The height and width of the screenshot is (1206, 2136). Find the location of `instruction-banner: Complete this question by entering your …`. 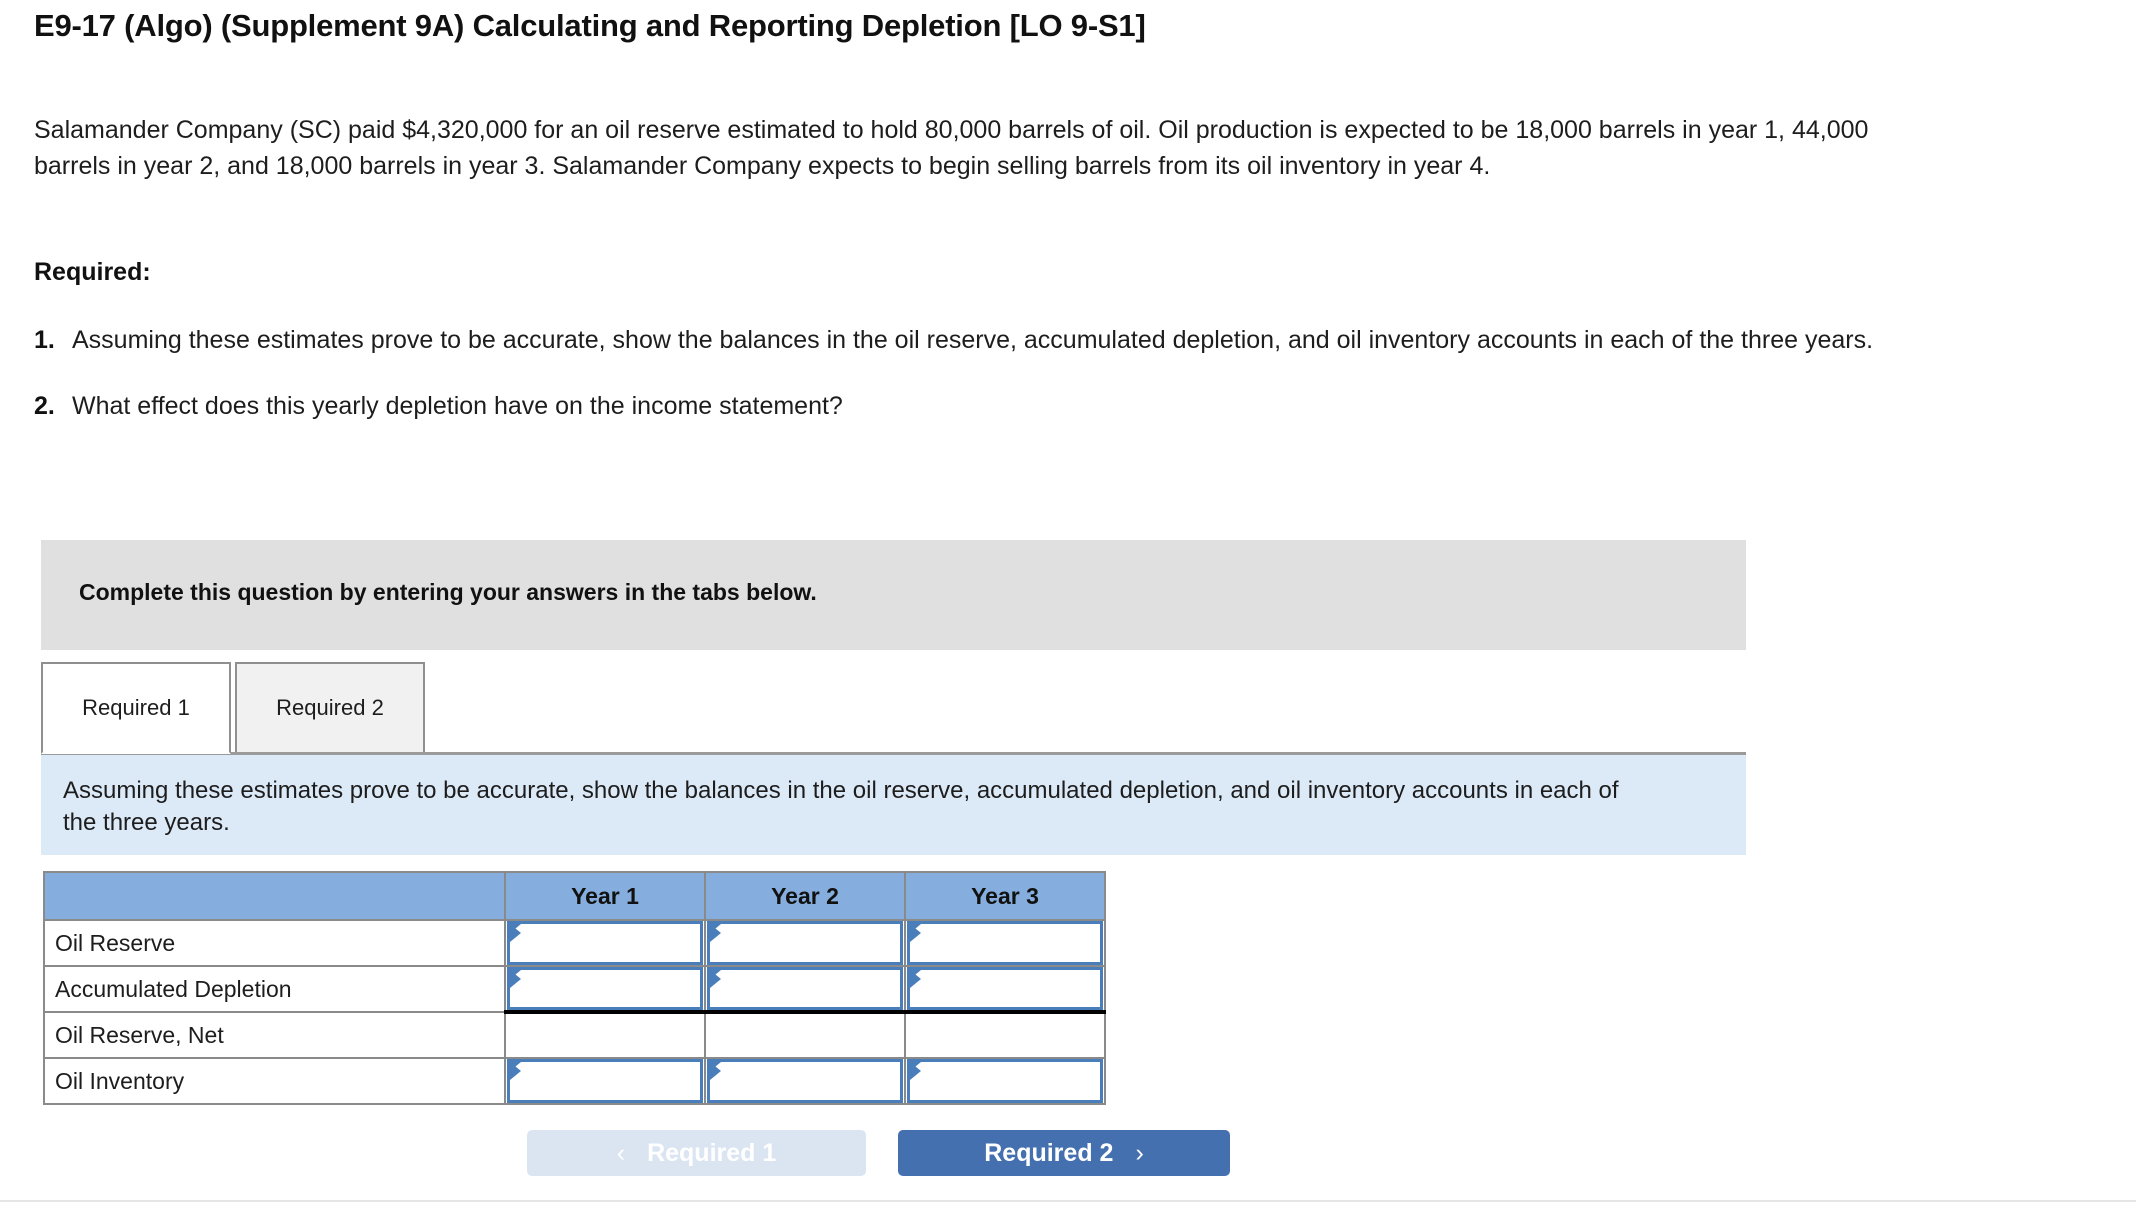

instruction-banner: Complete this question by entering your … is located at coordinates (893, 595).